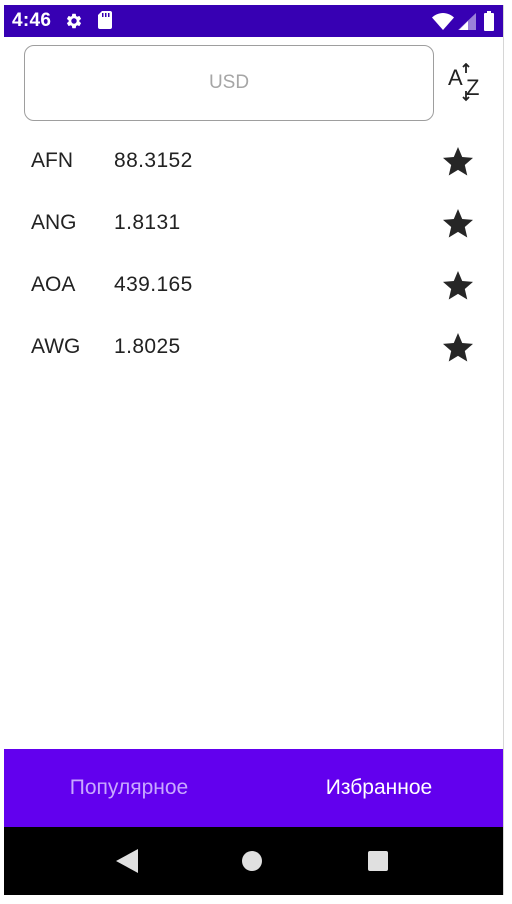 This screenshot has width=512, height=904. Describe the element at coordinates (253, 21) in the screenshot. I see `status-bar: 4:46` at that location.